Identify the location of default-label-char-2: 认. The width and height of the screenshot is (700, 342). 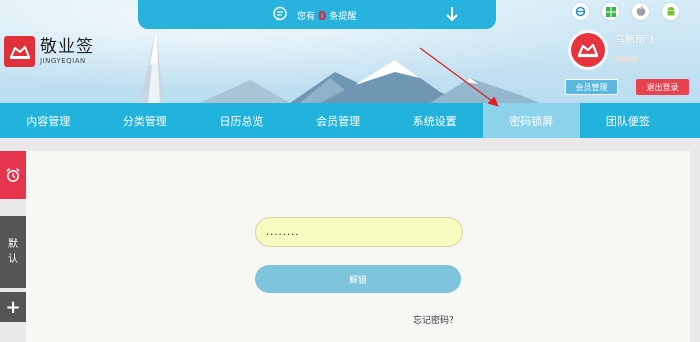
(13, 259).